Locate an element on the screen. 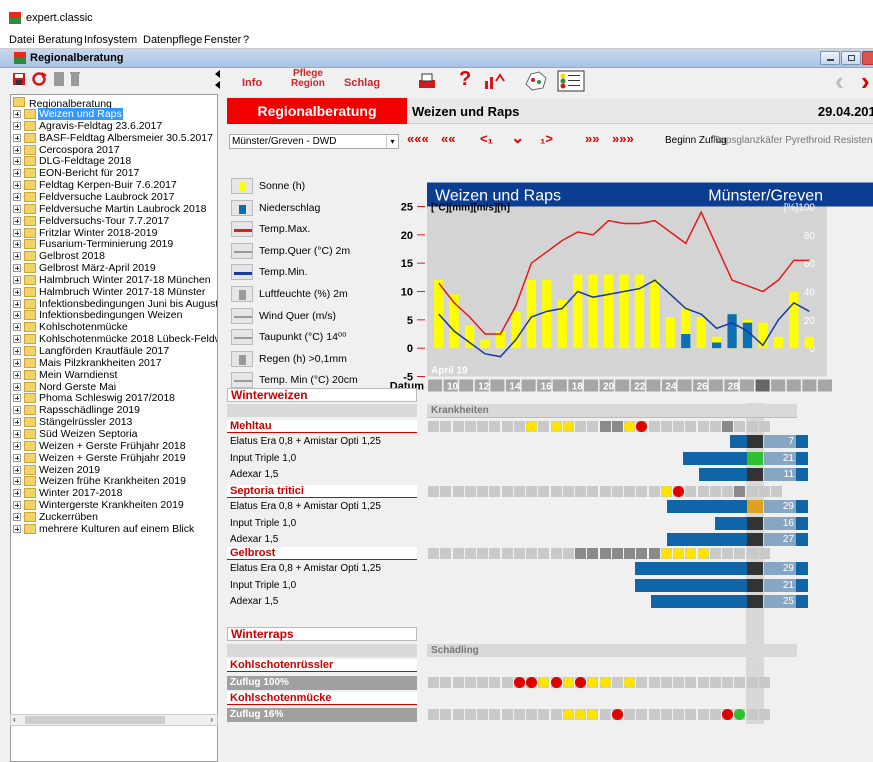 This screenshot has height=762, width=873. nav-prev-week-button: «« is located at coordinates (448, 138).